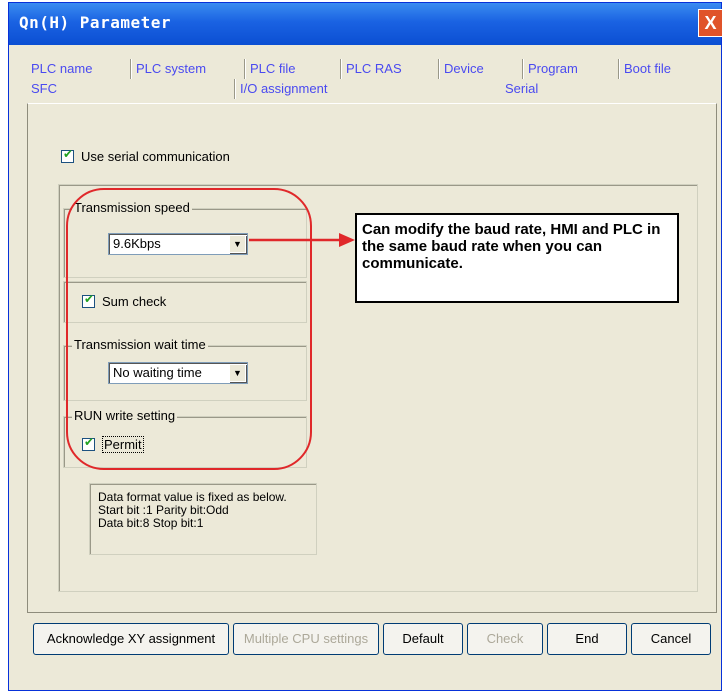 Image resolution: width=722 pixels, height=691 pixels. What do you see at coordinates (372, 89) in the screenshot?
I see `tab-row-2: SFC I/O assignment Serial` at bounding box center [372, 89].